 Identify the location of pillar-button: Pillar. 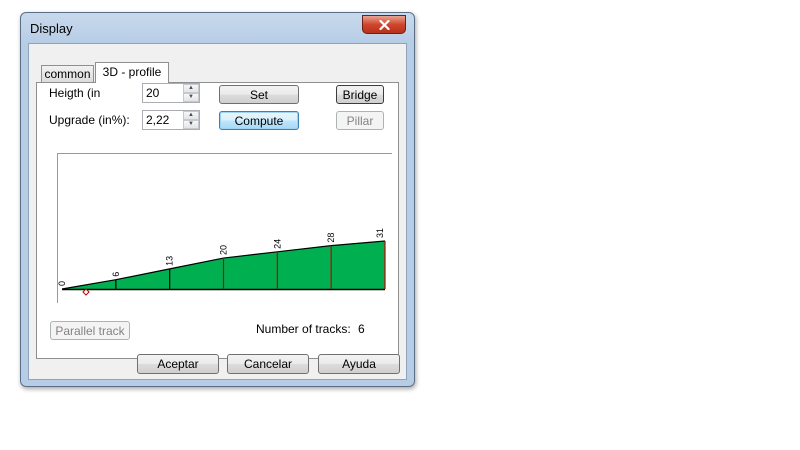
(360, 120).